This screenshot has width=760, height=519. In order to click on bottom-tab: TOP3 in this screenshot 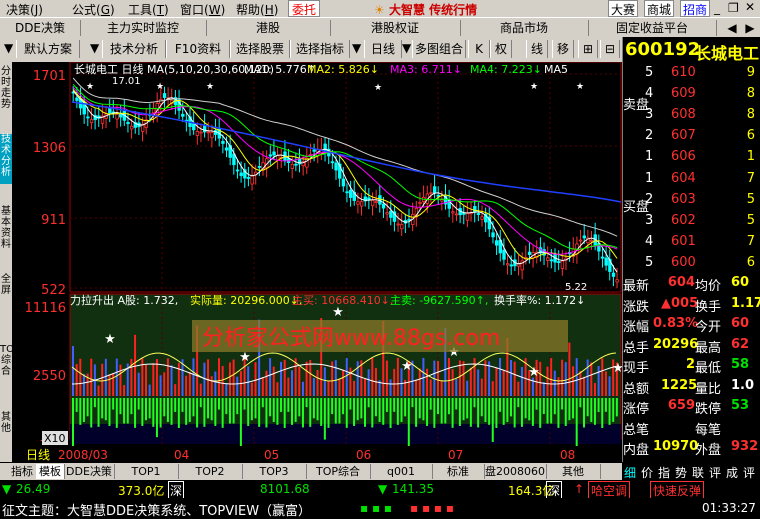, I will do `click(274, 471)`.